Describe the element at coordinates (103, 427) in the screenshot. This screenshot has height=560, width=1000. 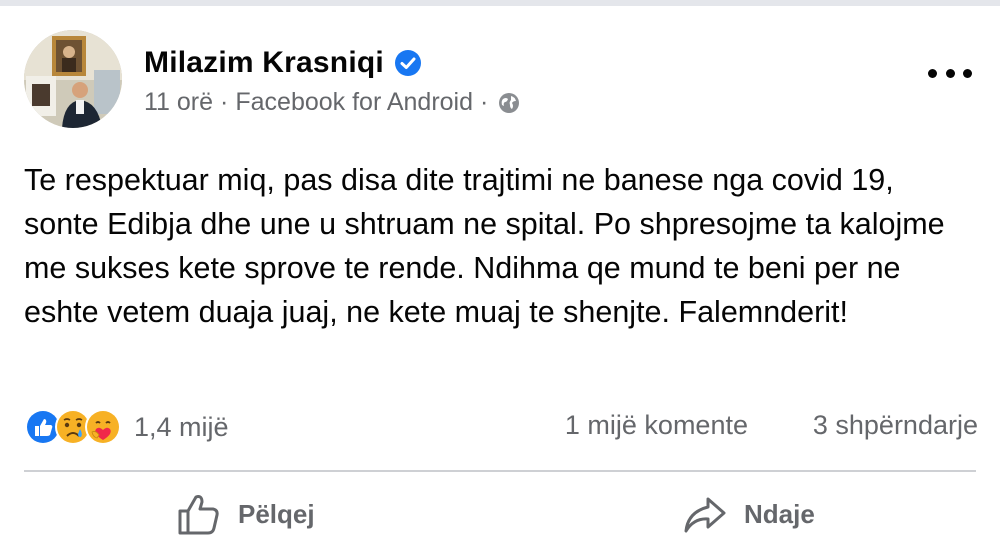
I see `care-icon` at that location.